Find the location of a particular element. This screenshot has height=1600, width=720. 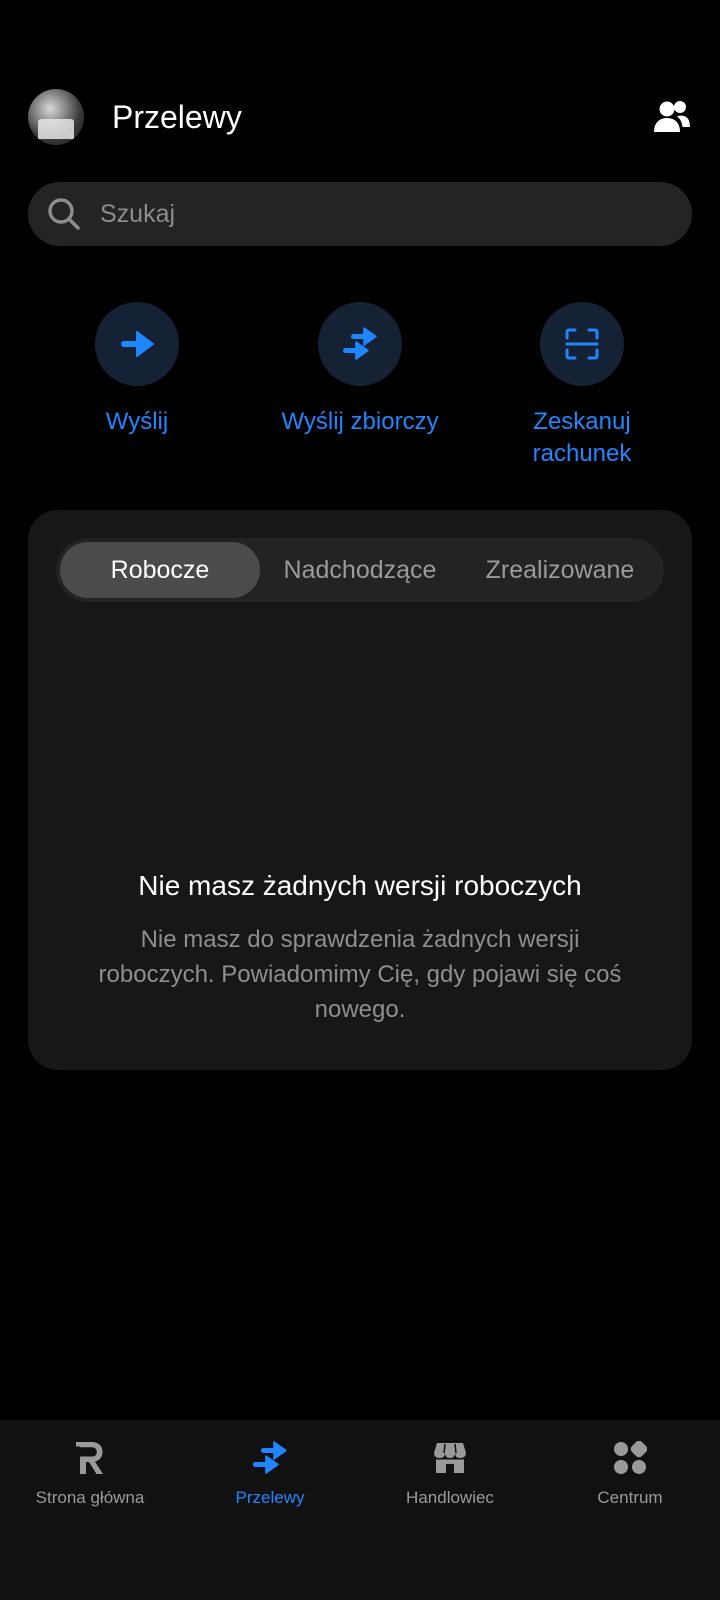

bulk-send-button: Wyślij zbiorczy is located at coordinates (360, 370).